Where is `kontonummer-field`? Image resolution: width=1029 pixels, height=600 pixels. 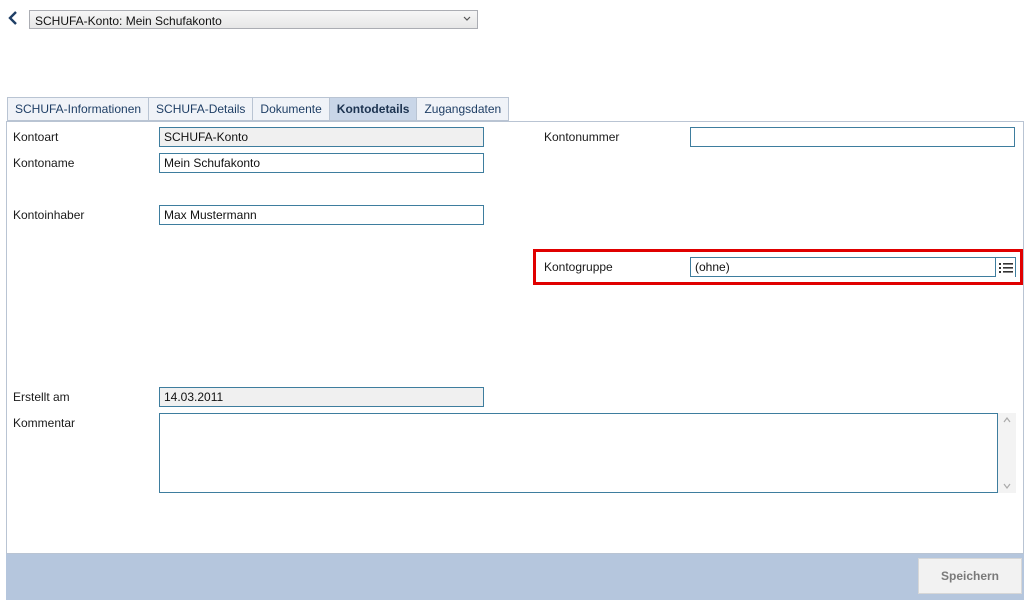 kontonummer-field is located at coordinates (852, 137).